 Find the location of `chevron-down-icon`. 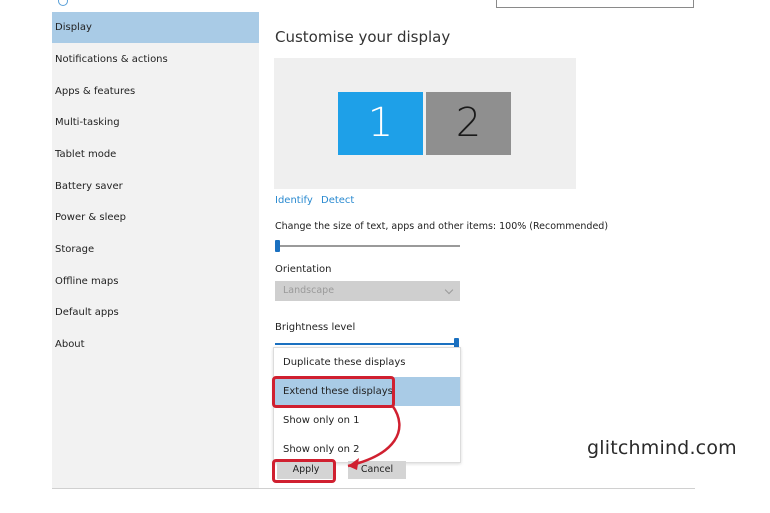

chevron-down-icon is located at coordinates (449, 291).